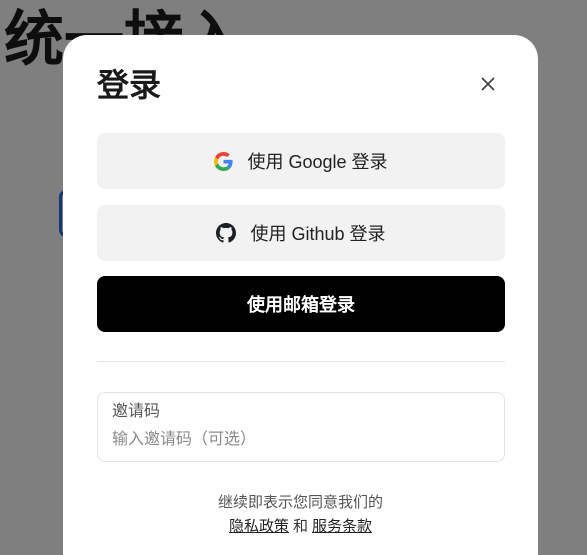 This screenshot has width=587, height=555. I want to click on terms-notice: 继续即表示您同意我们的, so click(300, 502).